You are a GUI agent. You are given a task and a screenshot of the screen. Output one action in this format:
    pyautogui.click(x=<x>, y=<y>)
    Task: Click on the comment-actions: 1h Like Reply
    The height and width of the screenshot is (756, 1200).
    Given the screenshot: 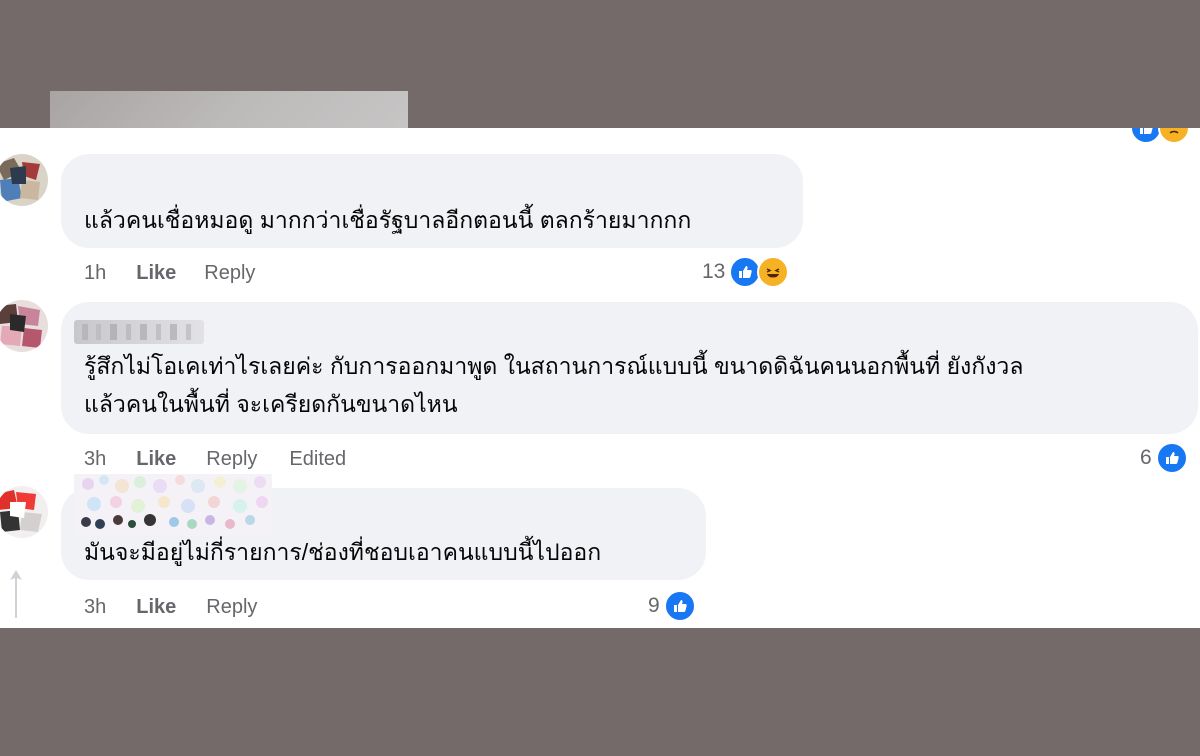 What is the action you would take?
    pyautogui.click(x=169, y=273)
    